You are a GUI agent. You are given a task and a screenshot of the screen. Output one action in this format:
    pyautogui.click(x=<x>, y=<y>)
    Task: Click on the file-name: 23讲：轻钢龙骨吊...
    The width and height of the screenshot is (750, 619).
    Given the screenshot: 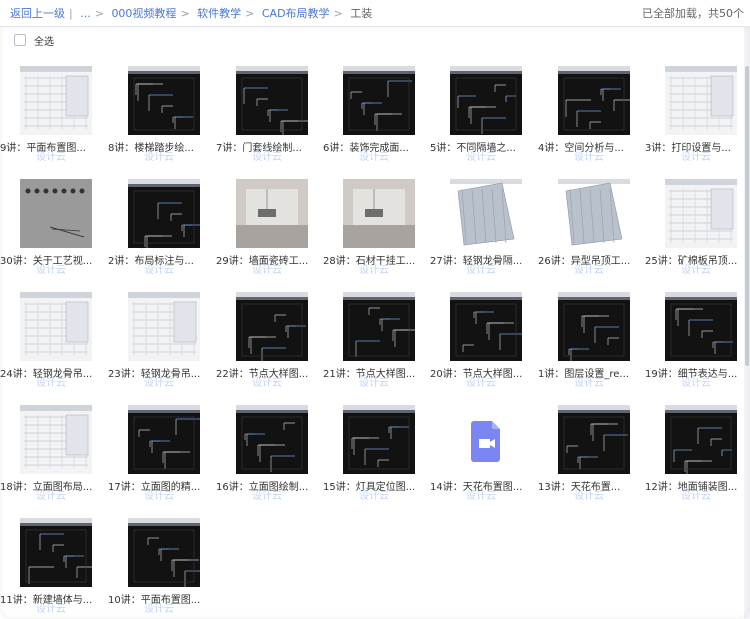 What is the action you would take?
    pyautogui.click(x=167, y=372)
    